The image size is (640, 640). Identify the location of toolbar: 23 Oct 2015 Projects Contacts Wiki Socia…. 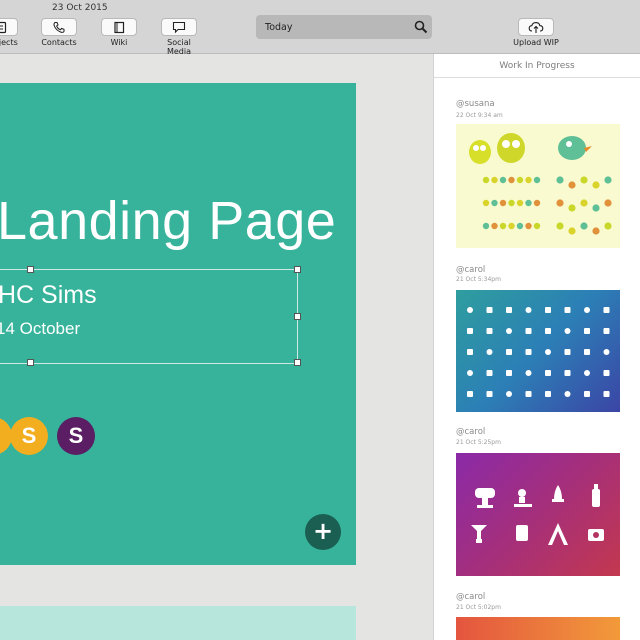
(320, 28).